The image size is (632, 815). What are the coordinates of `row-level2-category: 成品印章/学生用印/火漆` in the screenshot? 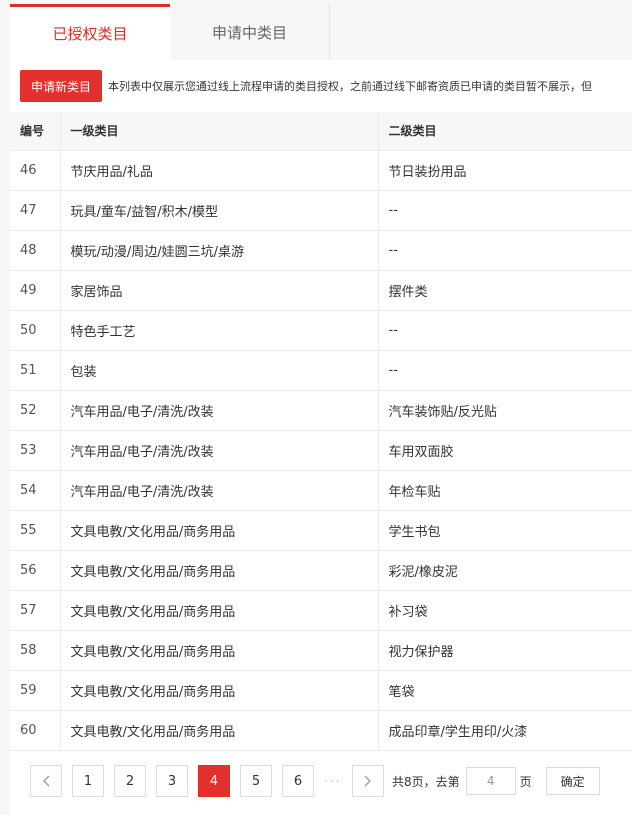 It's located at (505, 730).